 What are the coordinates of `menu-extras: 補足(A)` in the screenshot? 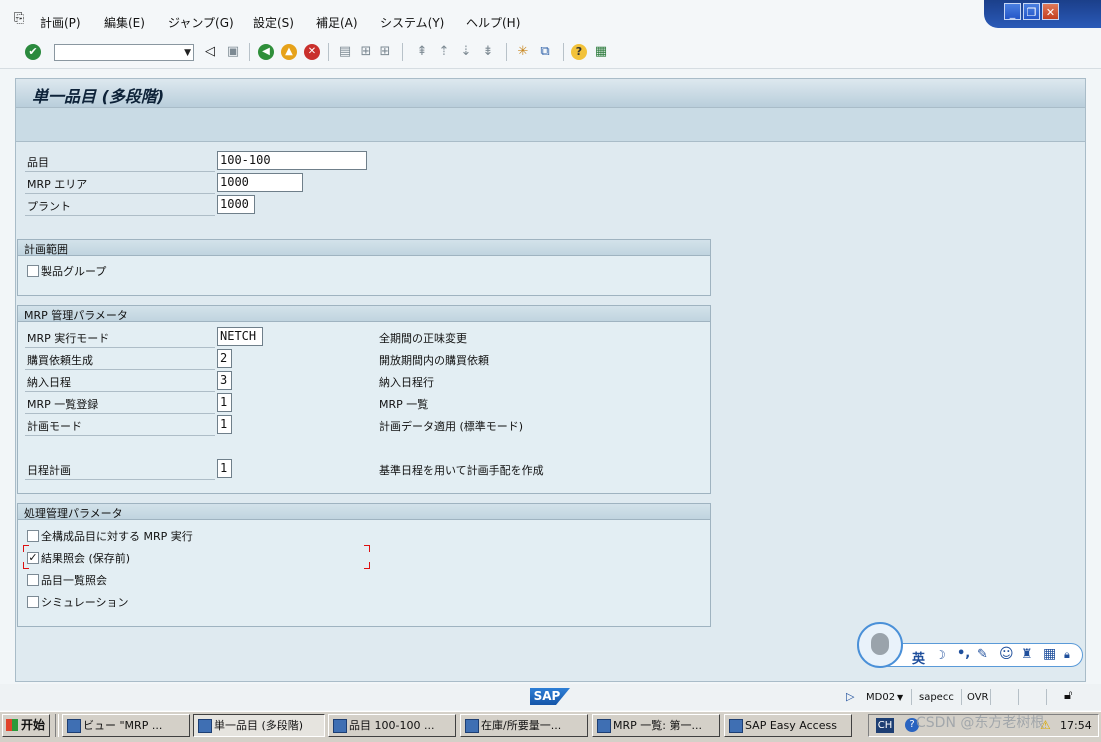 It's located at (337, 22).